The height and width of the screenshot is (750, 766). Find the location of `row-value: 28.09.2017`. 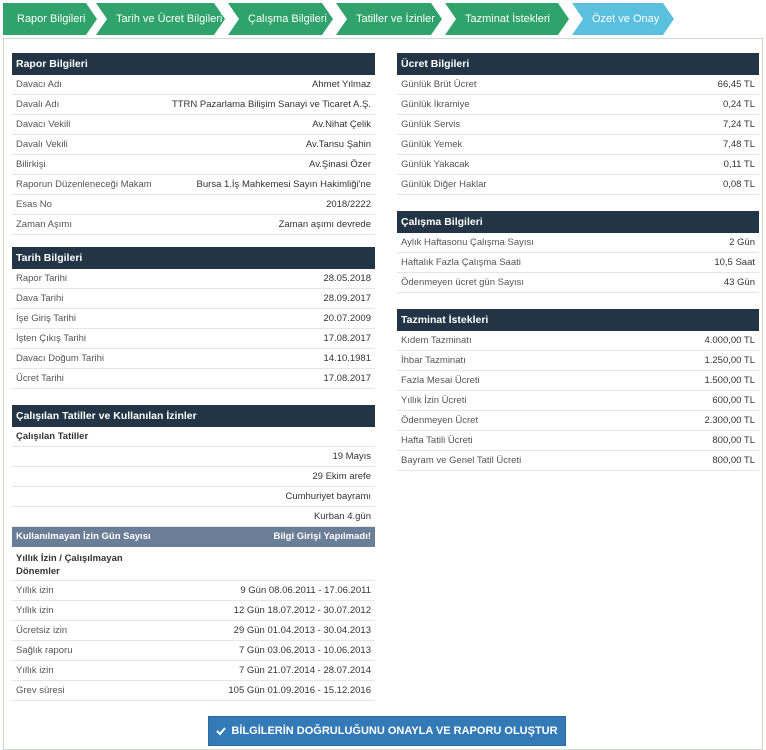

row-value: 28.09.2017 is located at coordinates (347, 298).